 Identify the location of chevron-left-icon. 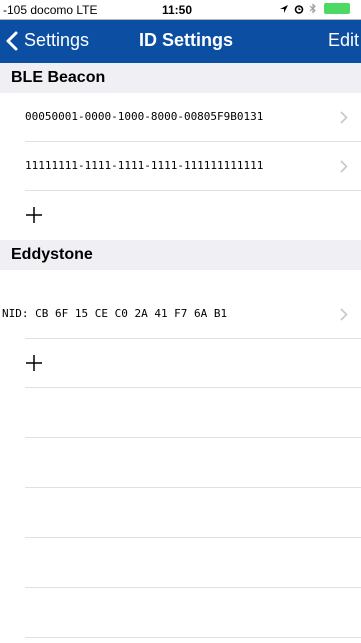
(12, 40).